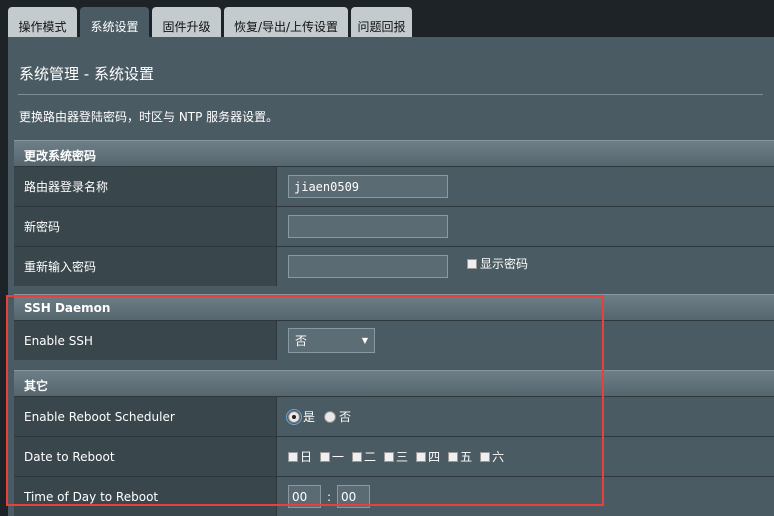 The width and height of the screenshot is (774, 516). What do you see at coordinates (394, 416) in the screenshot?
I see `reboot-scheduler-row: Enable Reboot Scheduler 是 否` at bounding box center [394, 416].